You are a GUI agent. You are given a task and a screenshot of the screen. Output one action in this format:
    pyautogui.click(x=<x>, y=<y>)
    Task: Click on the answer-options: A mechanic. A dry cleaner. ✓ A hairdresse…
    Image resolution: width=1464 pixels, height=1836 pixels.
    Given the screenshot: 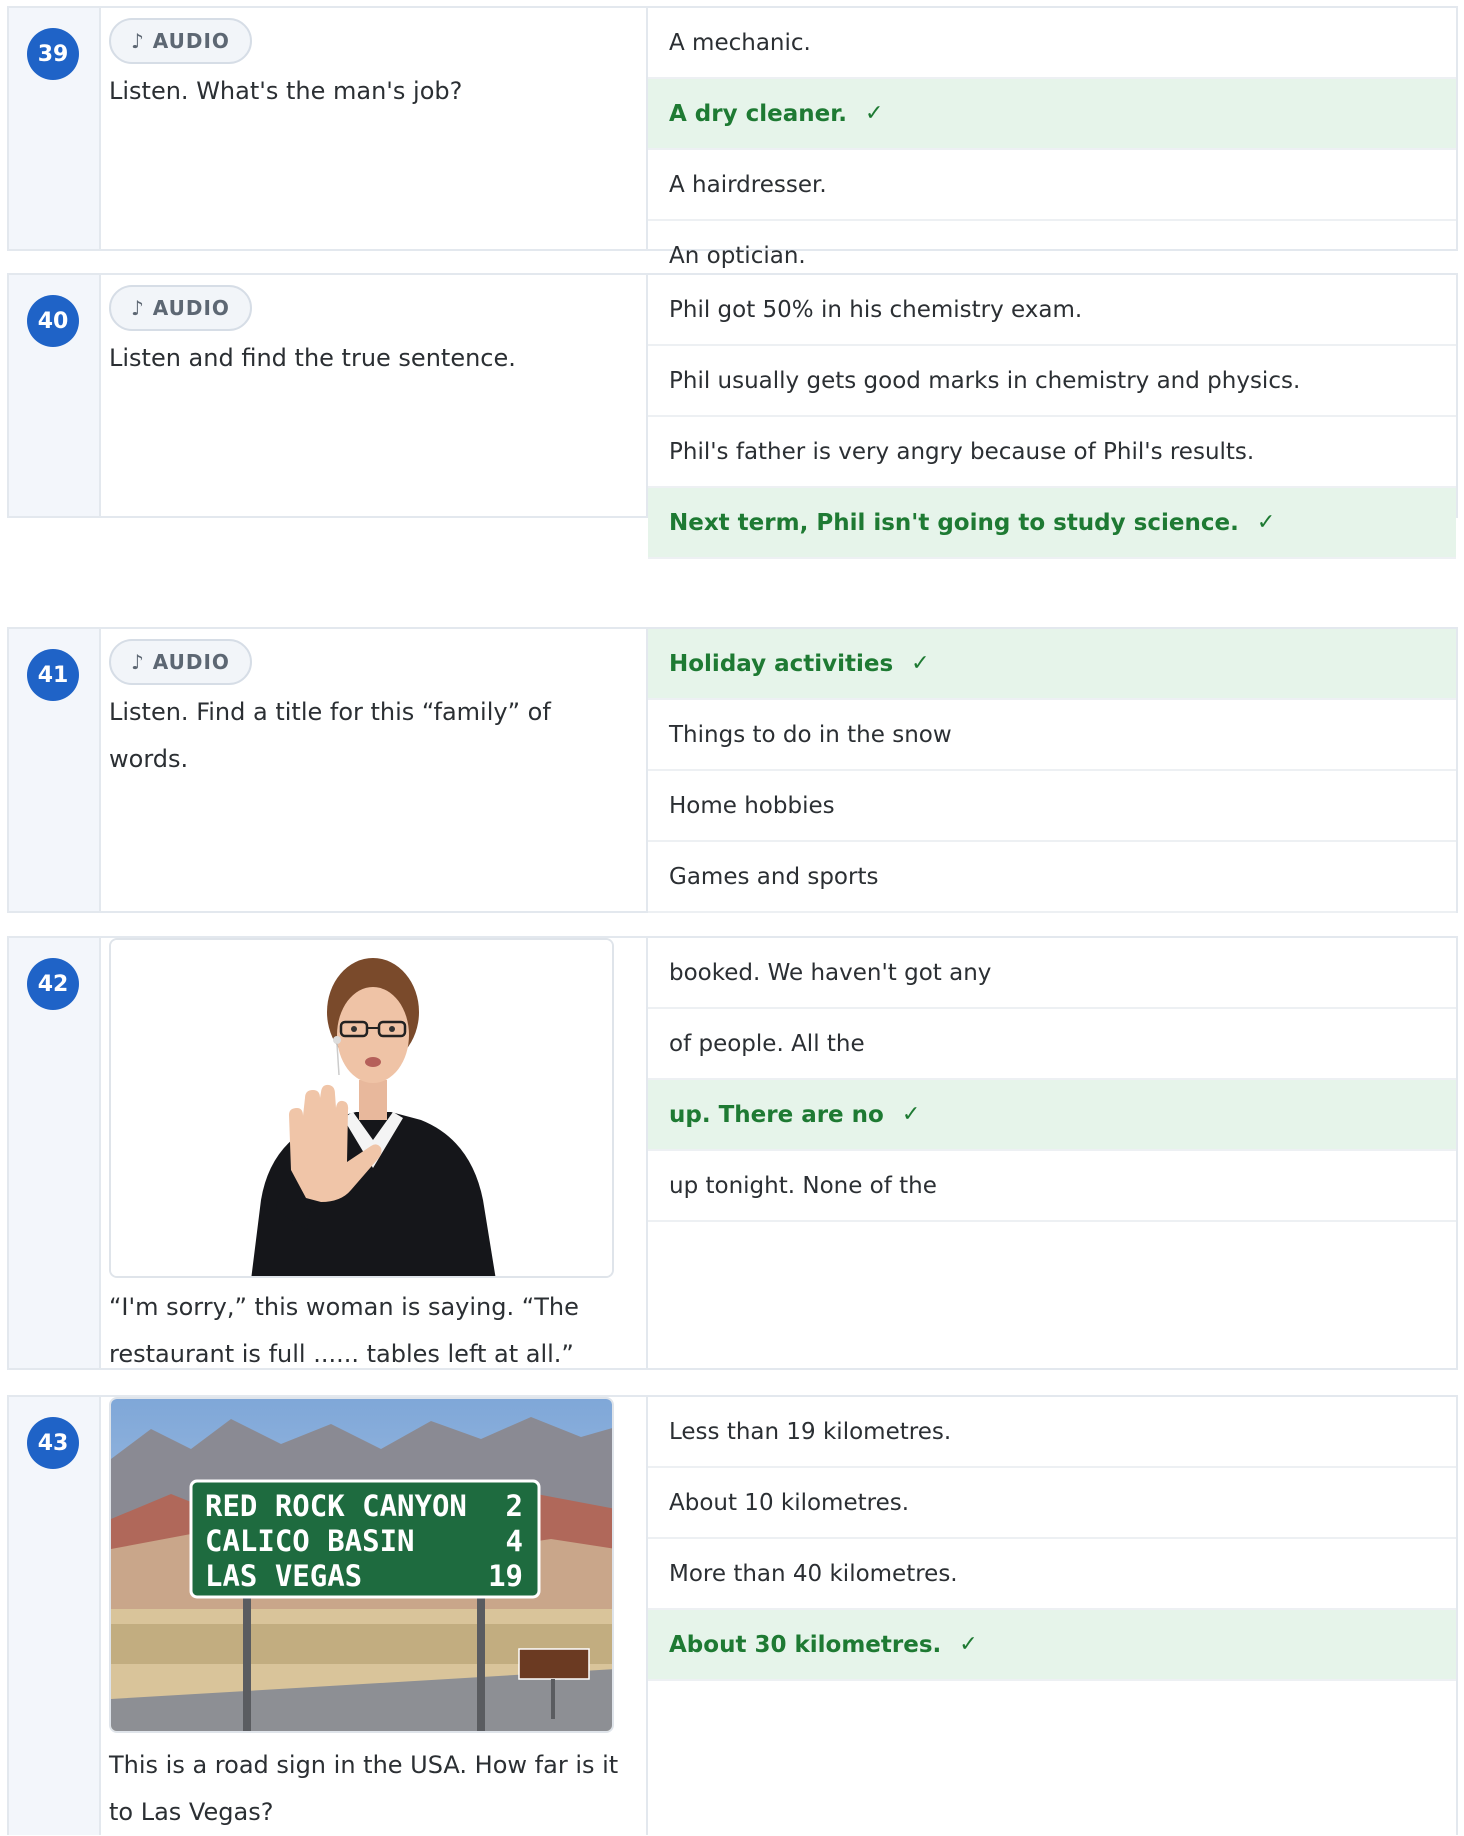 What is the action you would take?
    pyautogui.click(x=1052, y=150)
    